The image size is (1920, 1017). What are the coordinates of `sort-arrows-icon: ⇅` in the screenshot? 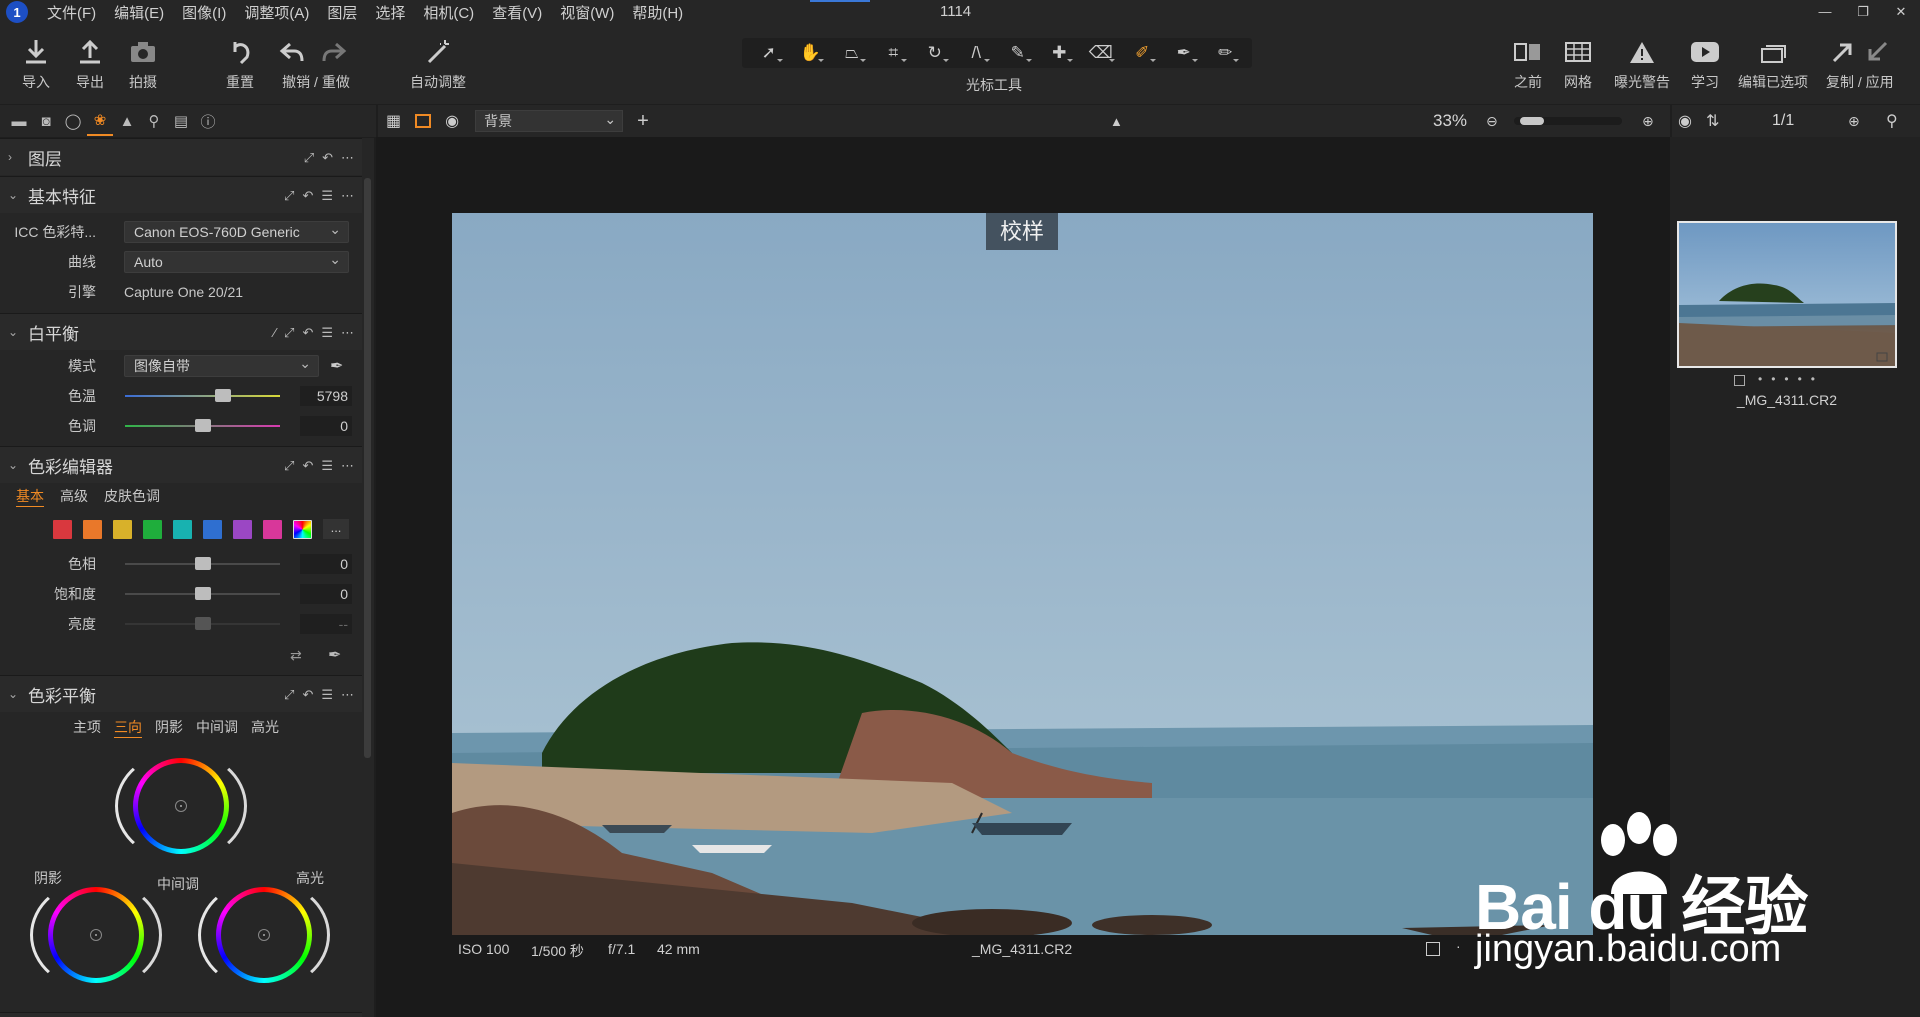 It's located at (1712, 121).